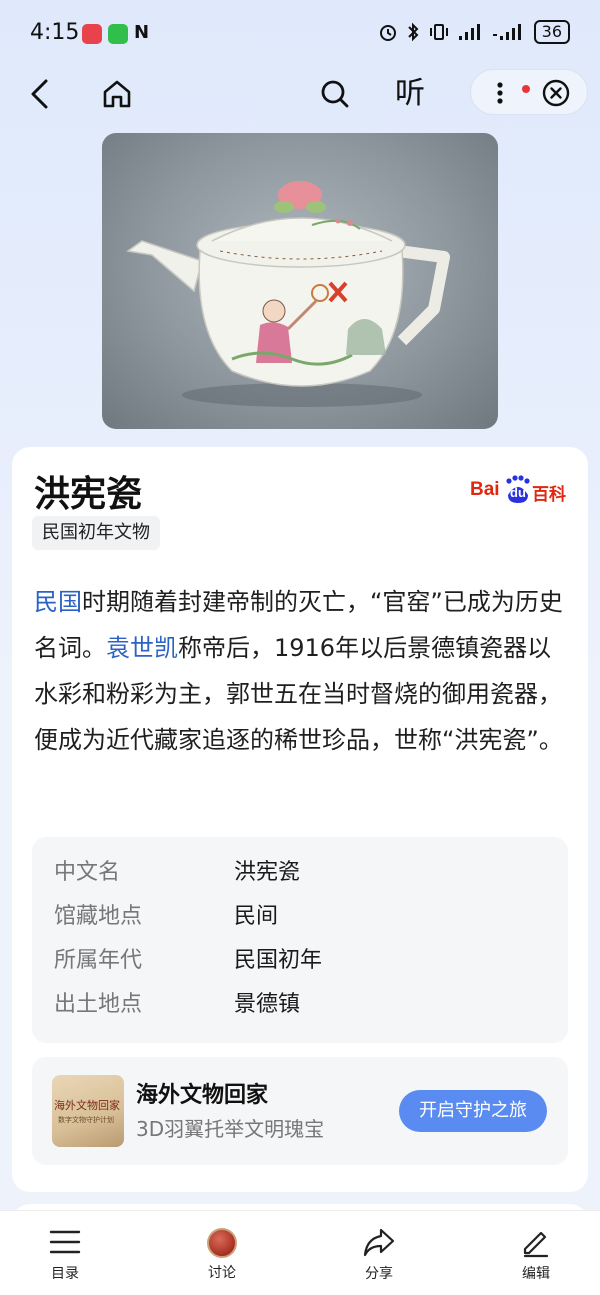 The width and height of the screenshot is (600, 1295). I want to click on back-button, so click(40, 94).